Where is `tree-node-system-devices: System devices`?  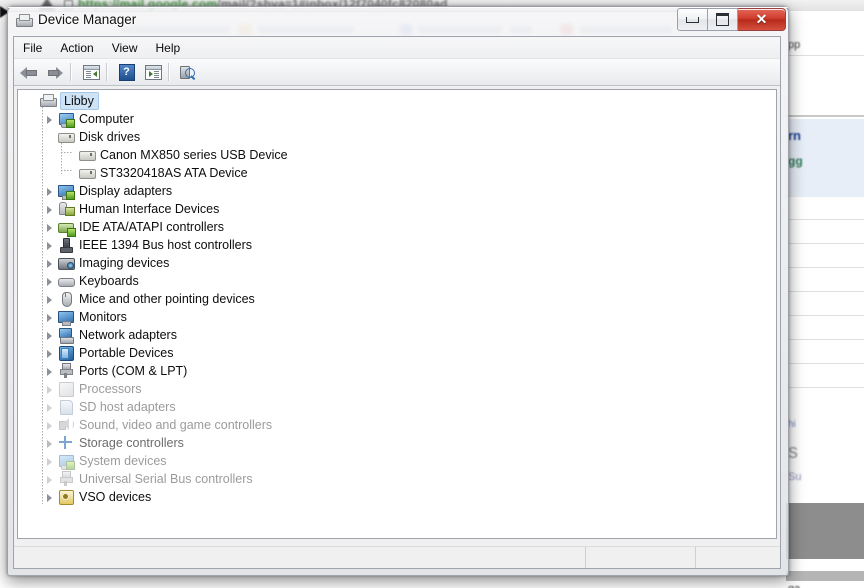
tree-node-system-devices: System devices is located at coordinates (106, 461).